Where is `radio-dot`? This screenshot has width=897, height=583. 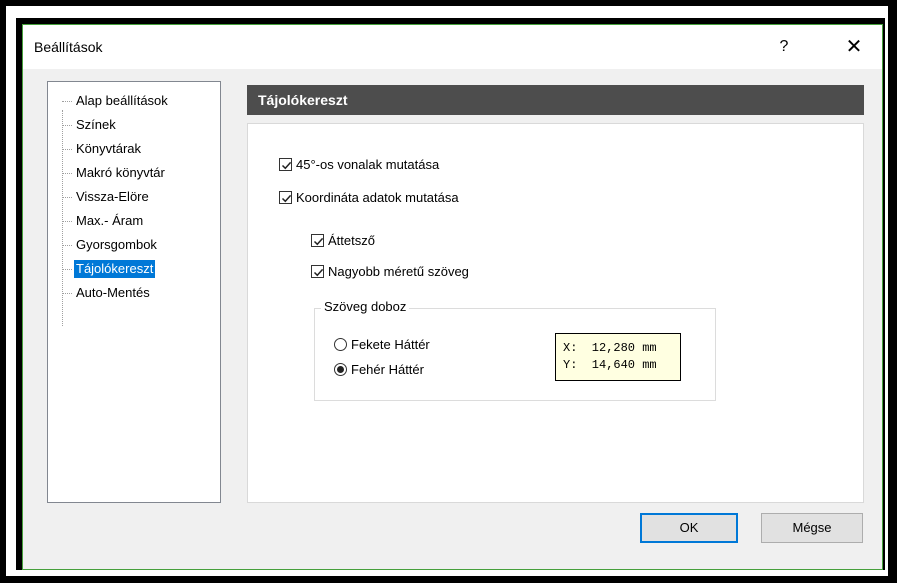
radio-dot is located at coordinates (340, 369).